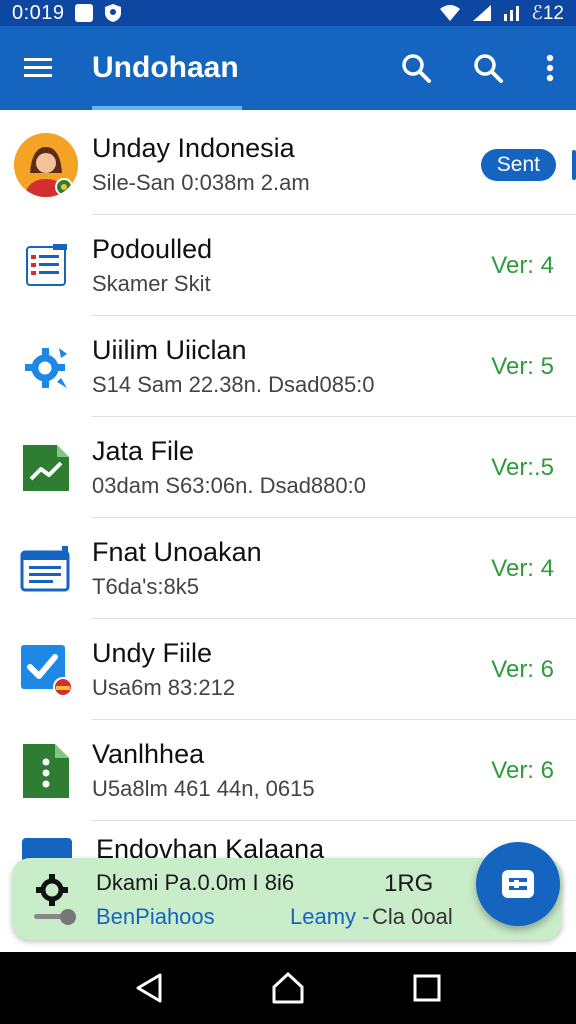 The width and height of the screenshot is (576, 1024). Describe the element at coordinates (412, 917) in the screenshot. I see `sheet-link-tertiary: Cla 0oal` at that location.